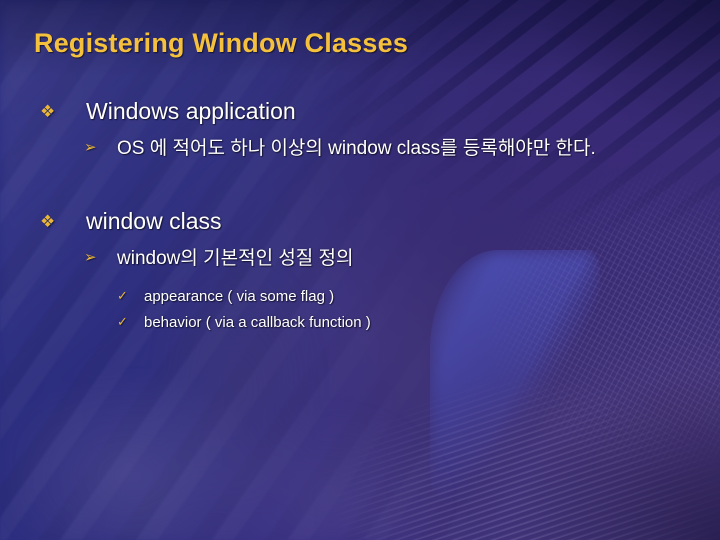 The width and height of the screenshot is (720, 540). Describe the element at coordinates (221, 43) in the screenshot. I see `slide-title: Registering Window Classes` at that location.